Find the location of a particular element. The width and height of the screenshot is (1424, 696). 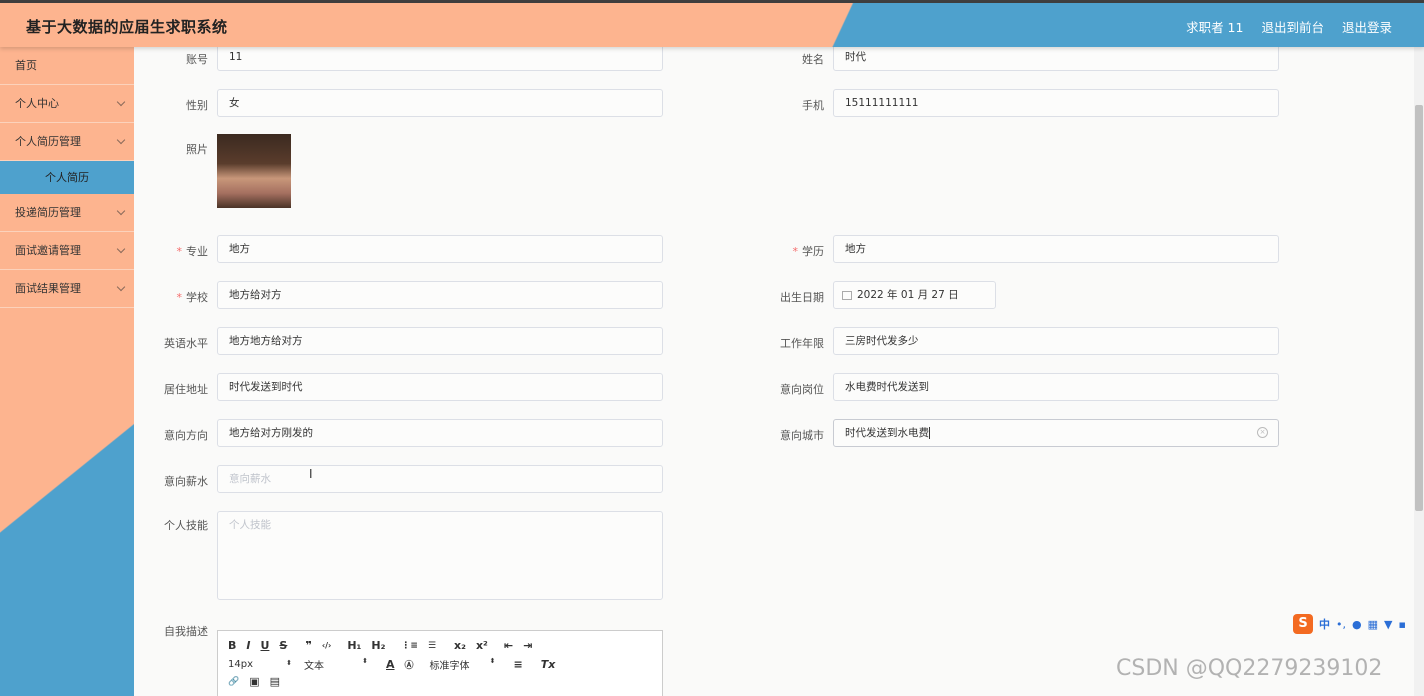

english-field: 地方地方给对方 is located at coordinates (440, 341).